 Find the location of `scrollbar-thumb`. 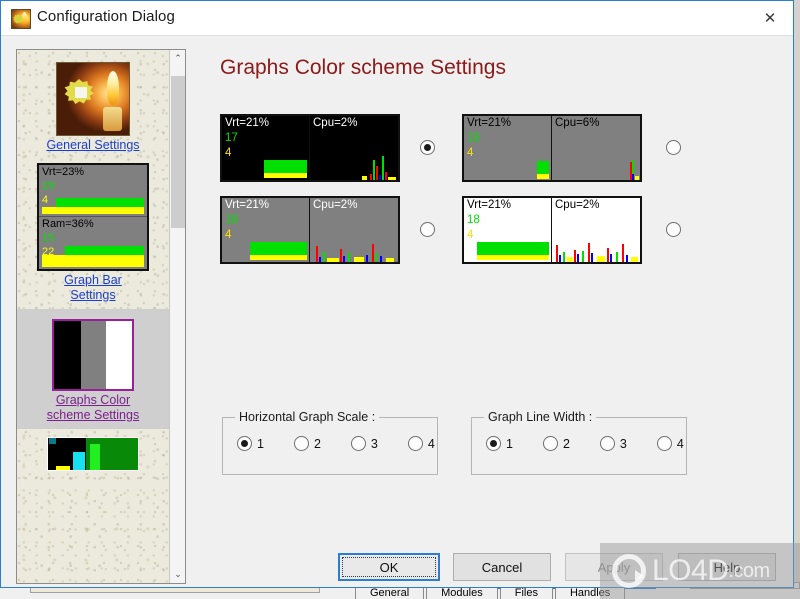

scrollbar-thumb is located at coordinates (178, 152).